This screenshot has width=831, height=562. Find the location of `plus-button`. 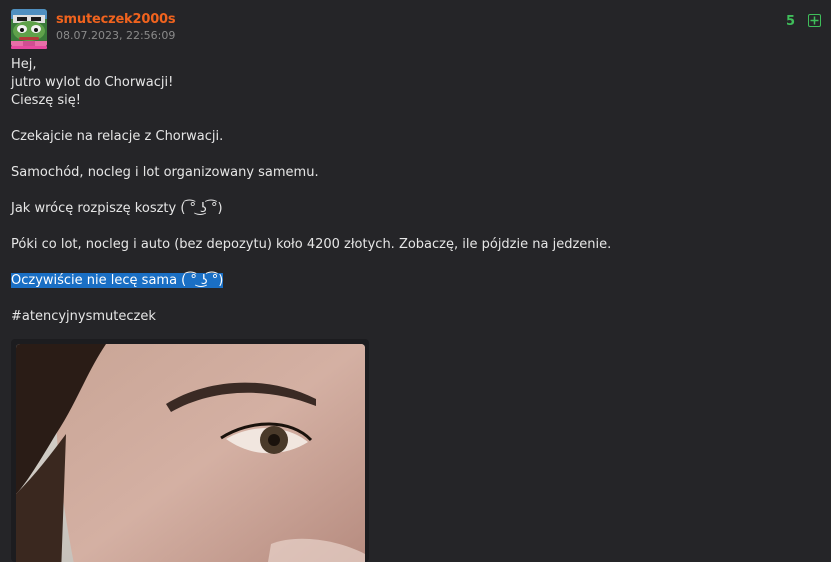

plus-button is located at coordinates (814, 20).